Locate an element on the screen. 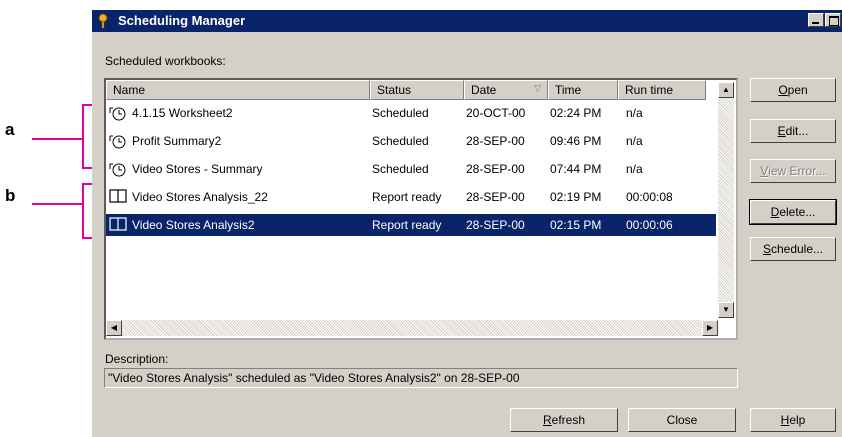 The width and height of the screenshot is (842, 437). help-button: Help is located at coordinates (793, 420).